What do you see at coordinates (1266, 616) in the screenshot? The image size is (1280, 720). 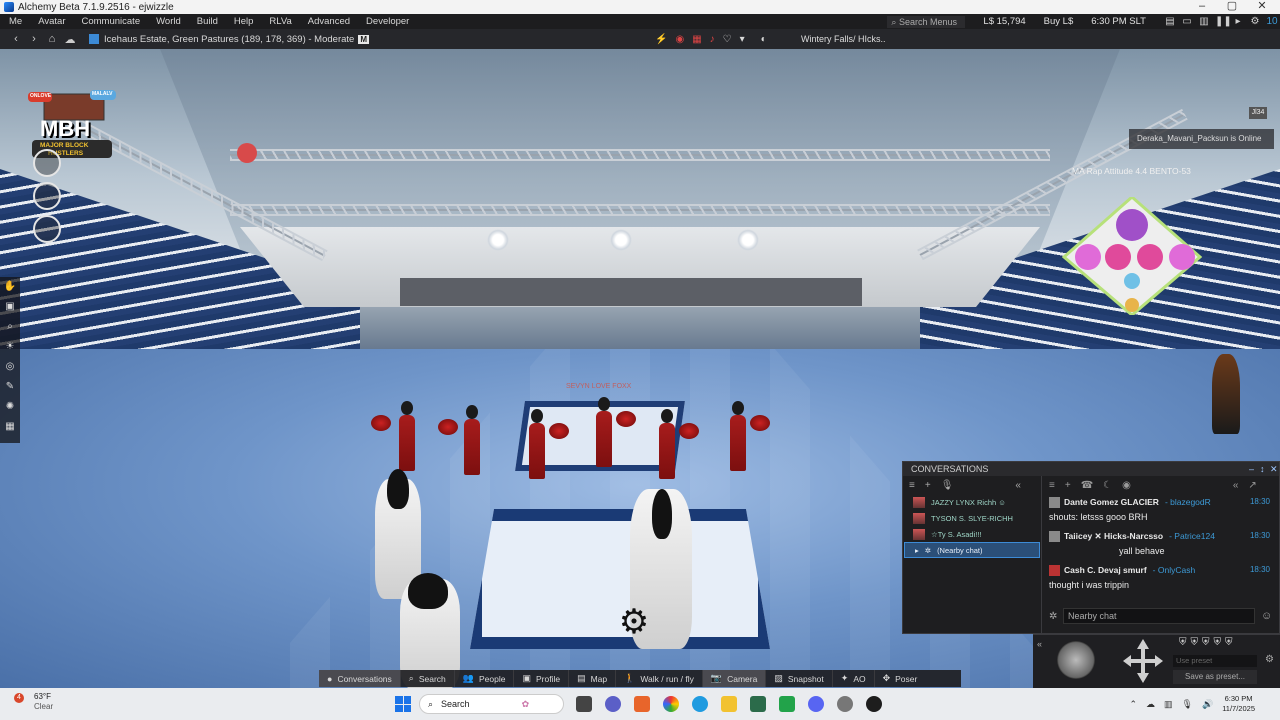 I see `emoji-icon: ☺` at bounding box center [1266, 616].